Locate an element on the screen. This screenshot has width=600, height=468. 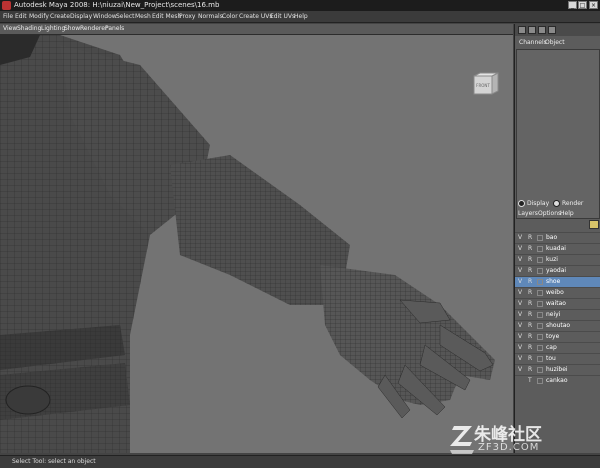
display-radio: Display is located at coordinates (533, 203).